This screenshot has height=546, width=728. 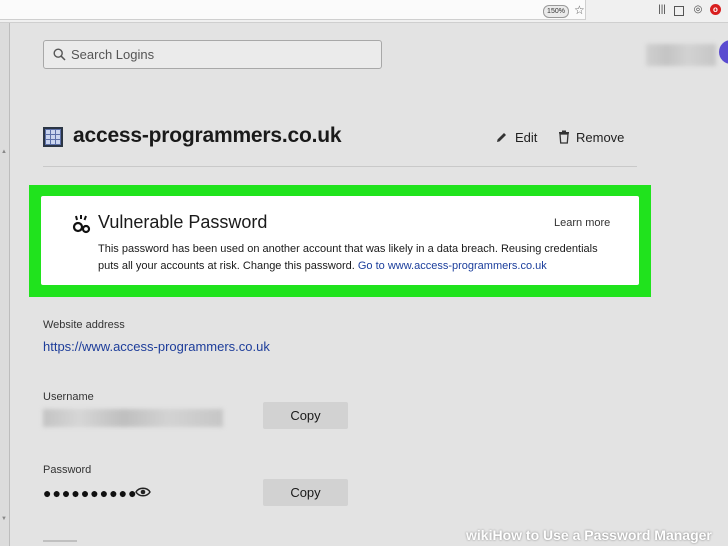 I want to click on username-label: Username, so click(x=68, y=397).